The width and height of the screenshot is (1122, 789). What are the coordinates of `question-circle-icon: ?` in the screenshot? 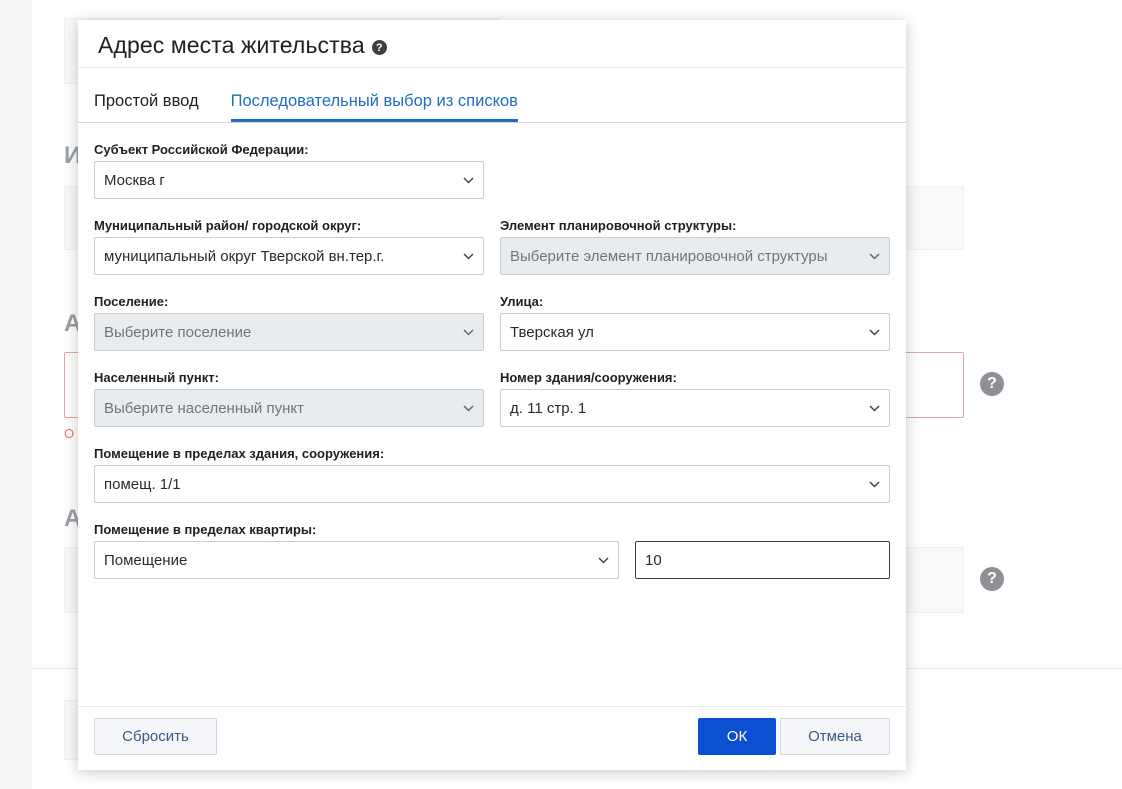 It's located at (379, 47).